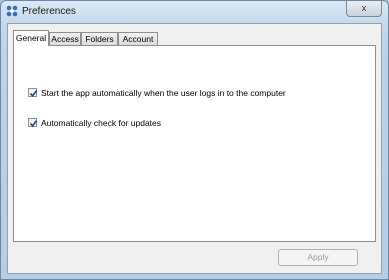  What do you see at coordinates (12, 11) in the screenshot?
I see `app-icon` at bounding box center [12, 11].